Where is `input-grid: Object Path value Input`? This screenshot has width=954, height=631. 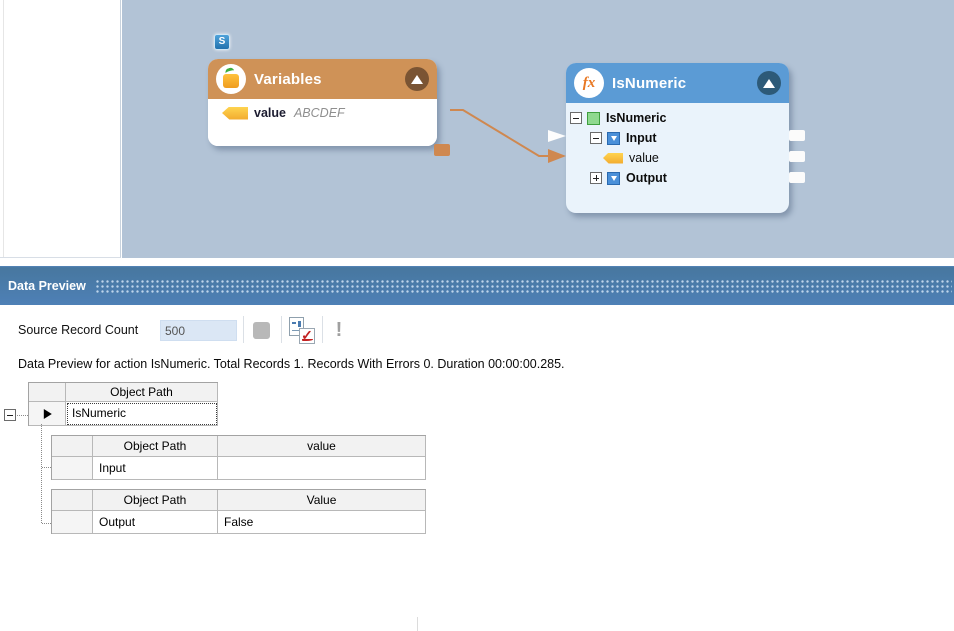 input-grid: Object Path value Input is located at coordinates (238, 457).